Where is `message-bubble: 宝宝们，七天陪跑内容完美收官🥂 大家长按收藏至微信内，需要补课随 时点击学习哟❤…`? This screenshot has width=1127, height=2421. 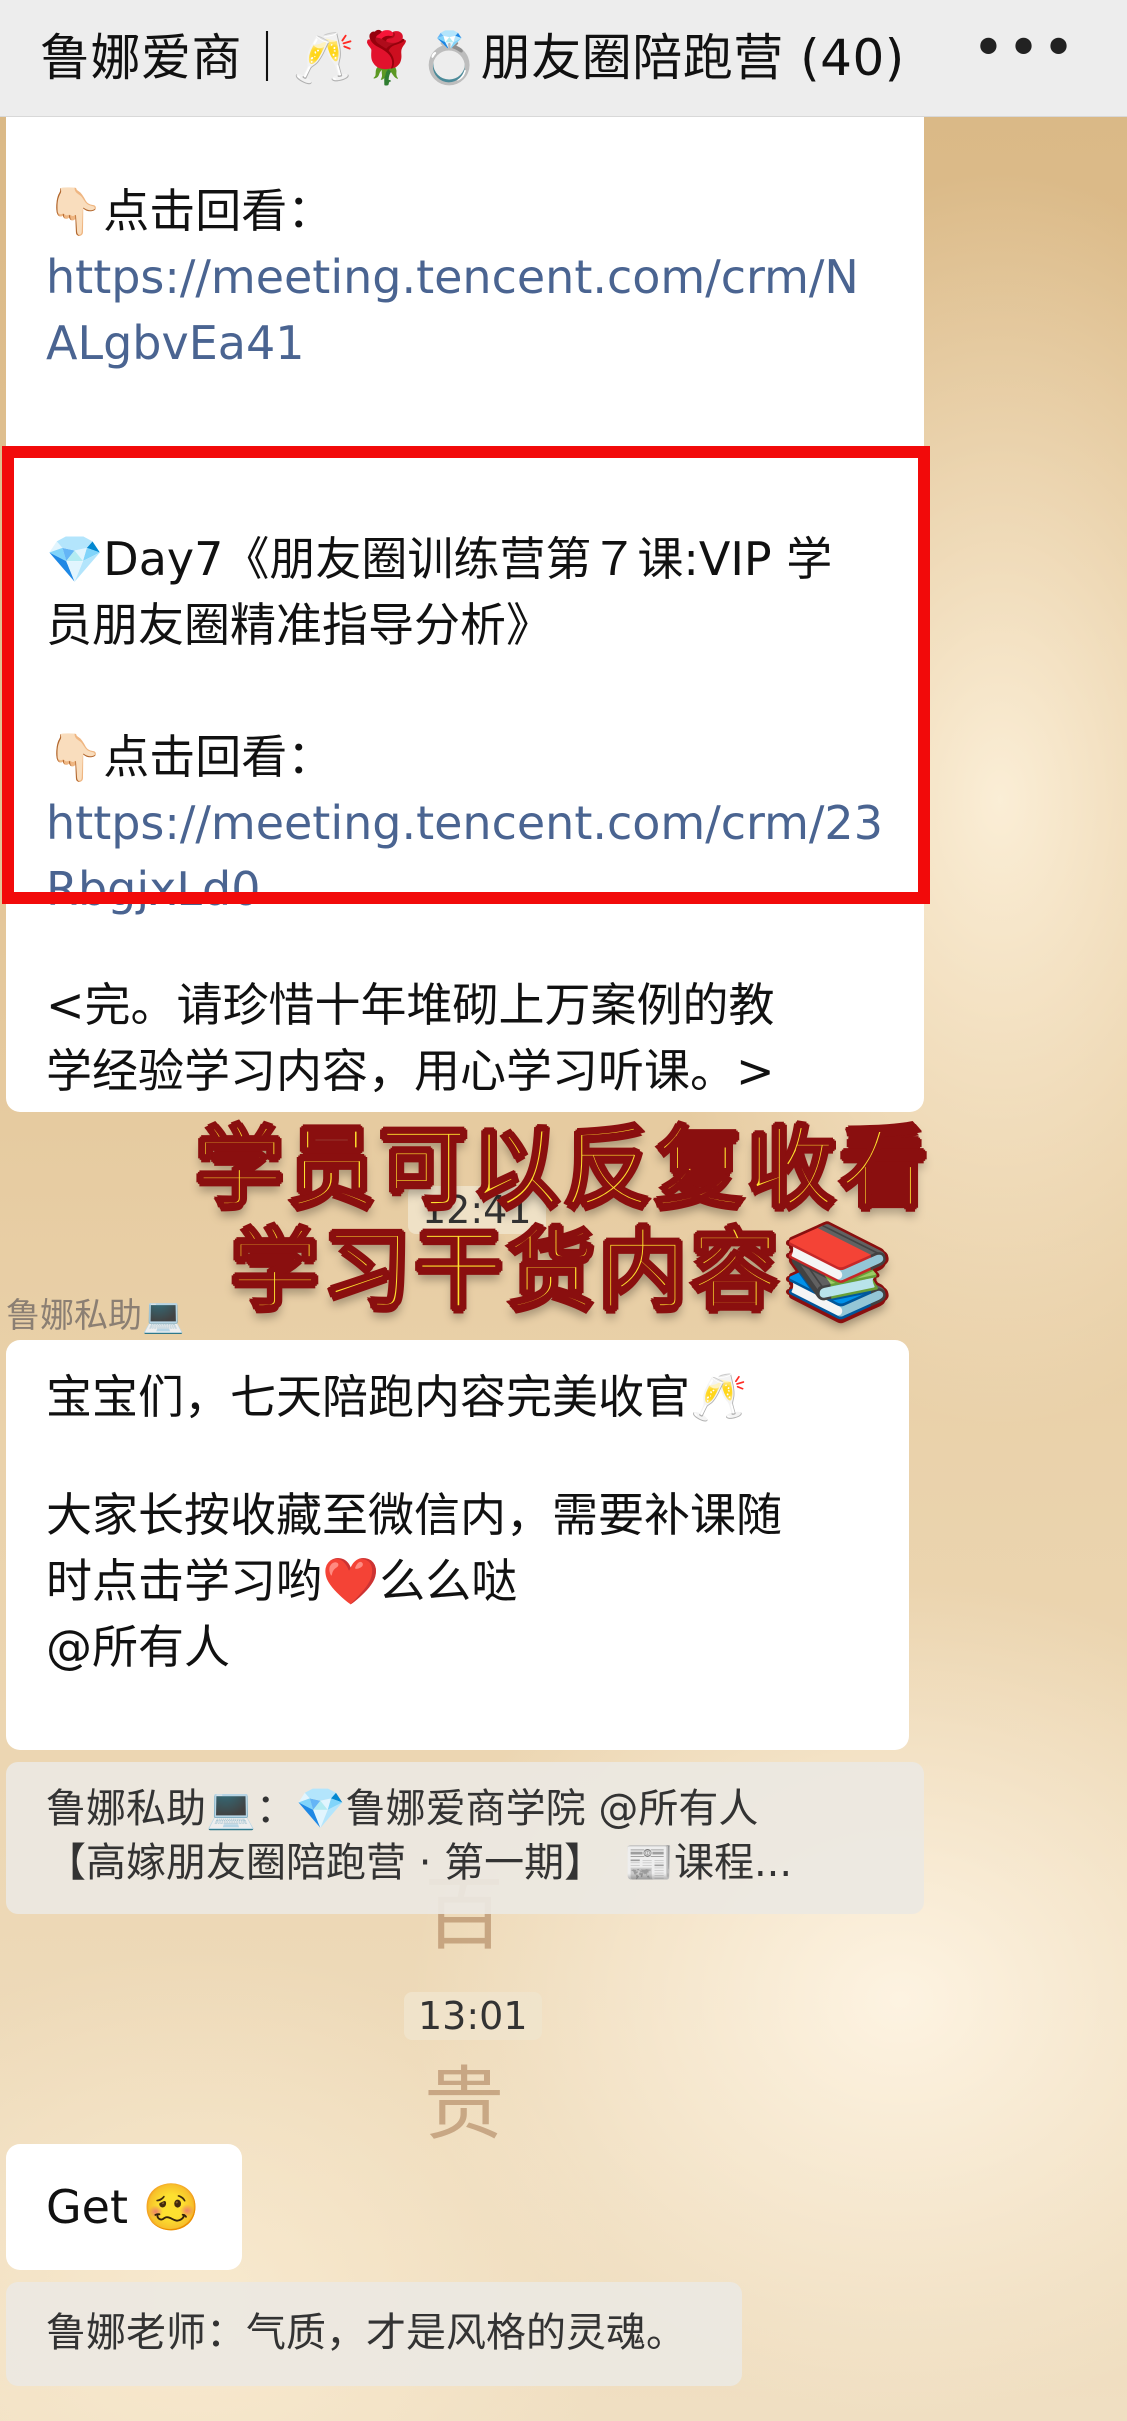 message-bubble: 宝宝们，七天陪跑内容完美收官🥂 大家长按收藏至微信内，需要补课随 时点击学习哟❤… is located at coordinates (457, 1545).